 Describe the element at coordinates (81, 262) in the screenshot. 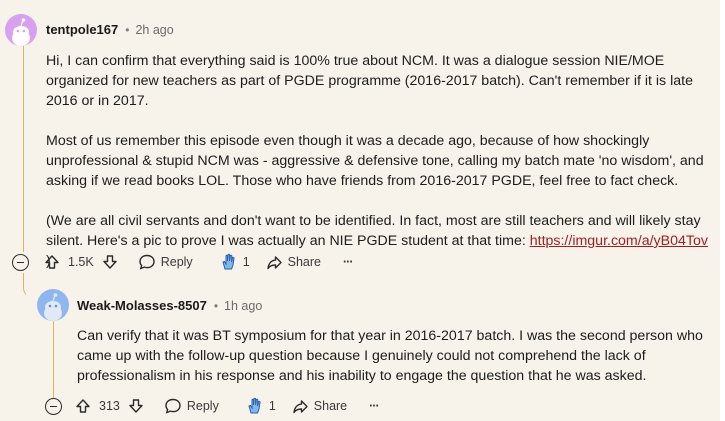

I see `vote-count: 1.5K` at that location.